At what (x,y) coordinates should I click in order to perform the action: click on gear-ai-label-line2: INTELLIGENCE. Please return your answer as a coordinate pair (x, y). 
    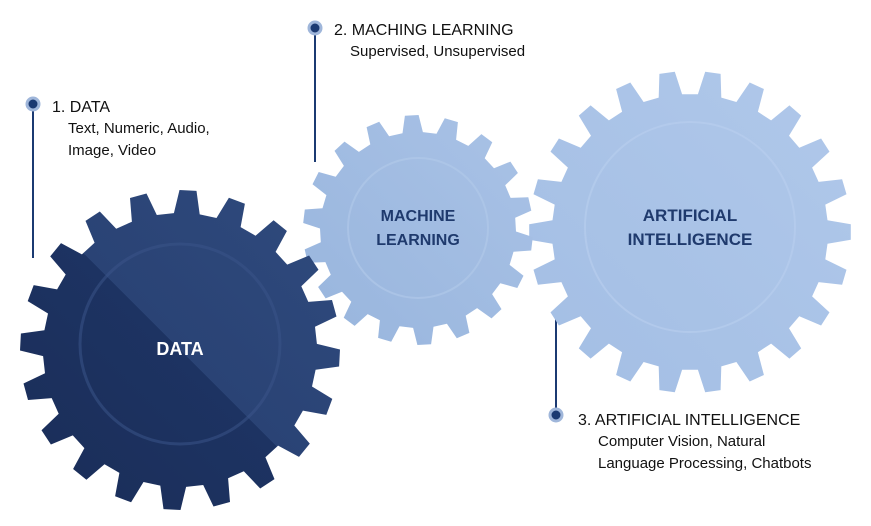
    Looking at the image, I should click on (690, 239).